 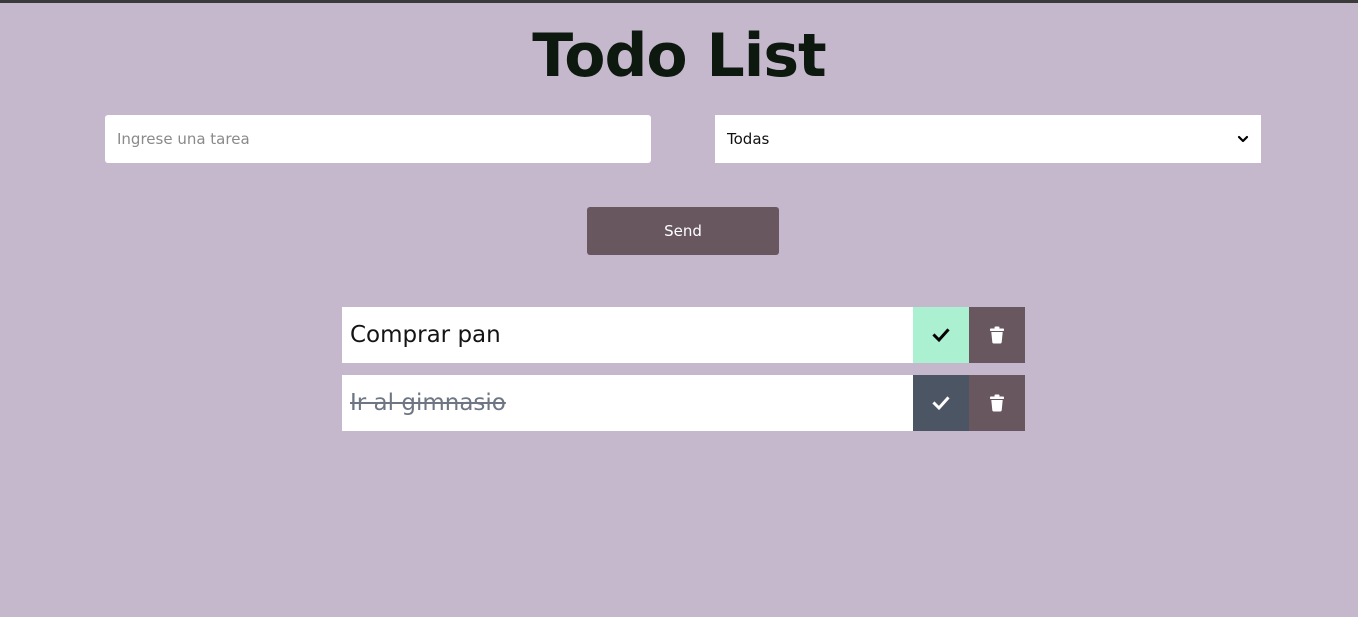 I want to click on todo-item: Comprar pan, so click(x=683, y=335).